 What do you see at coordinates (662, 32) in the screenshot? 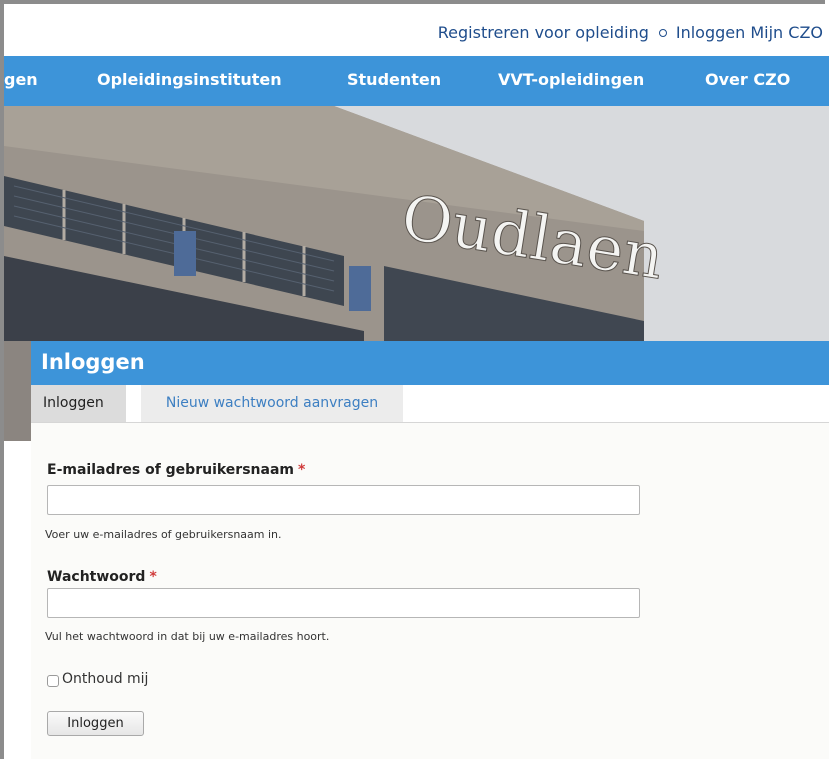
I see `bullet-separator-icon` at bounding box center [662, 32].